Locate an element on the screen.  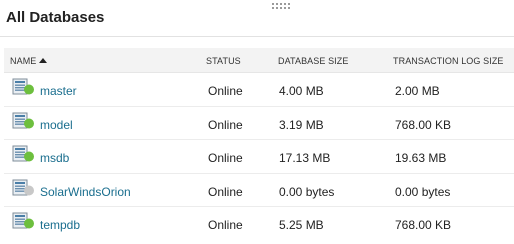
database-size: 4.00 MB is located at coordinates (301, 91).